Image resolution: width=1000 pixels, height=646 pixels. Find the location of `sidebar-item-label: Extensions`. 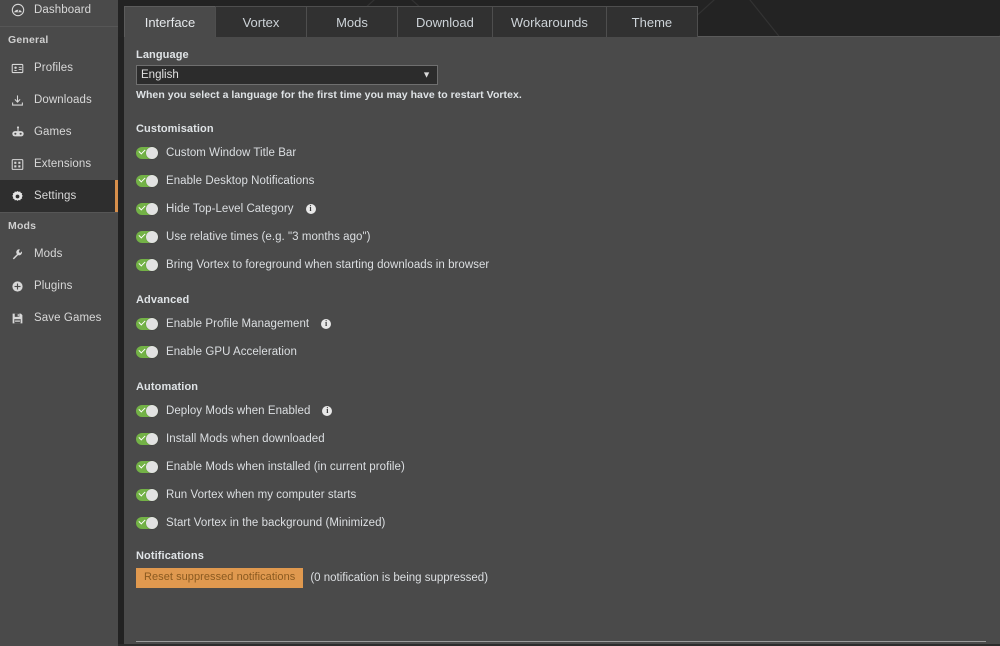

sidebar-item-label: Extensions is located at coordinates (63, 164).